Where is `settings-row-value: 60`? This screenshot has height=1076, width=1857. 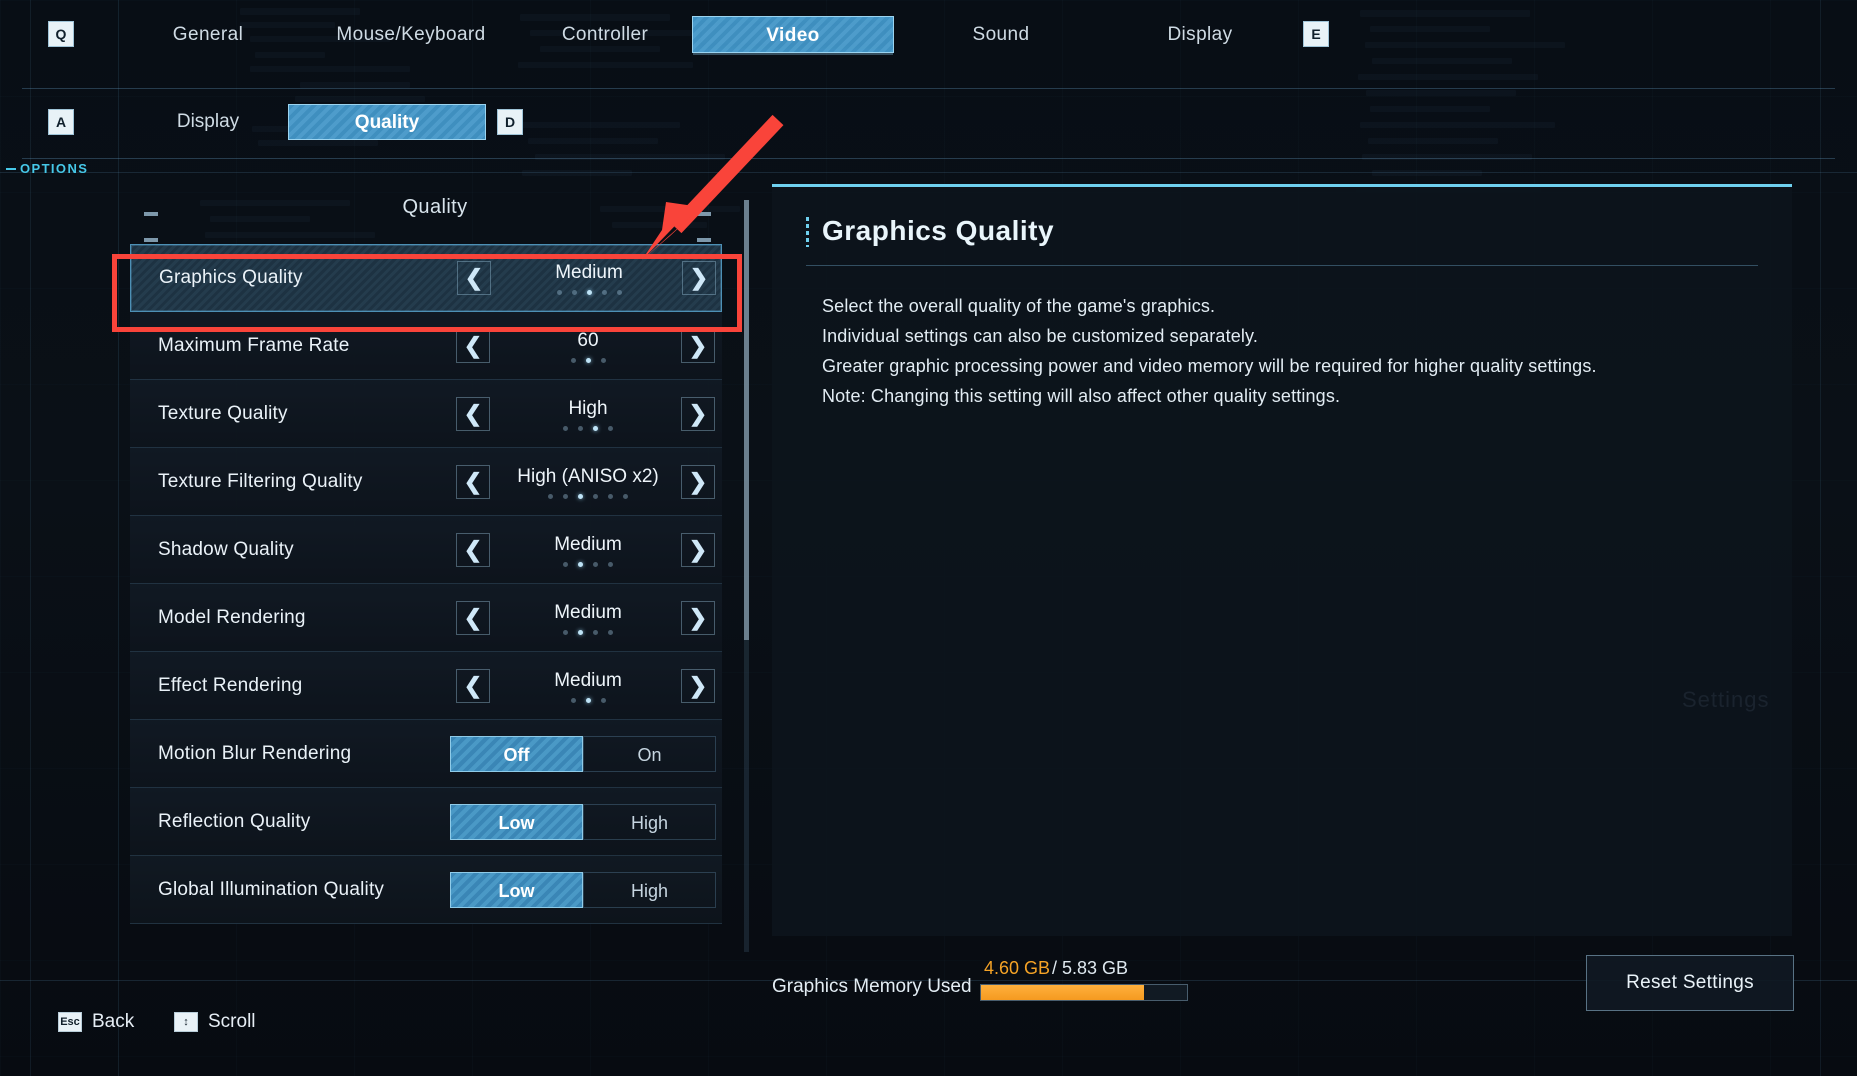 settings-row-value: 60 is located at coordinates (588, 340).